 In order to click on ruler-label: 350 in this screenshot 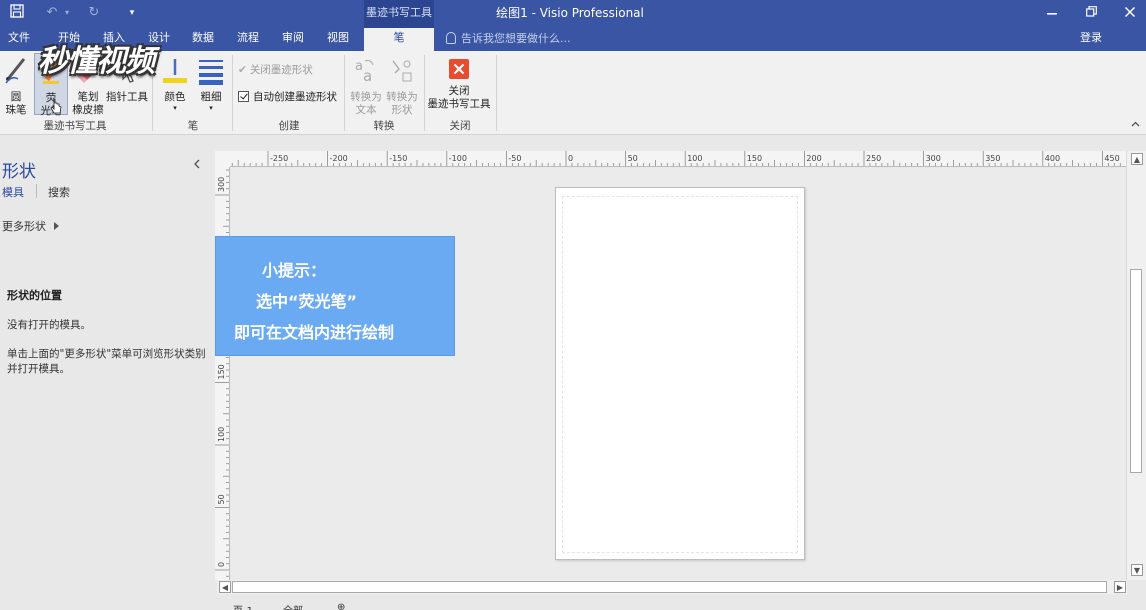, I will do `click(992, 158)`.